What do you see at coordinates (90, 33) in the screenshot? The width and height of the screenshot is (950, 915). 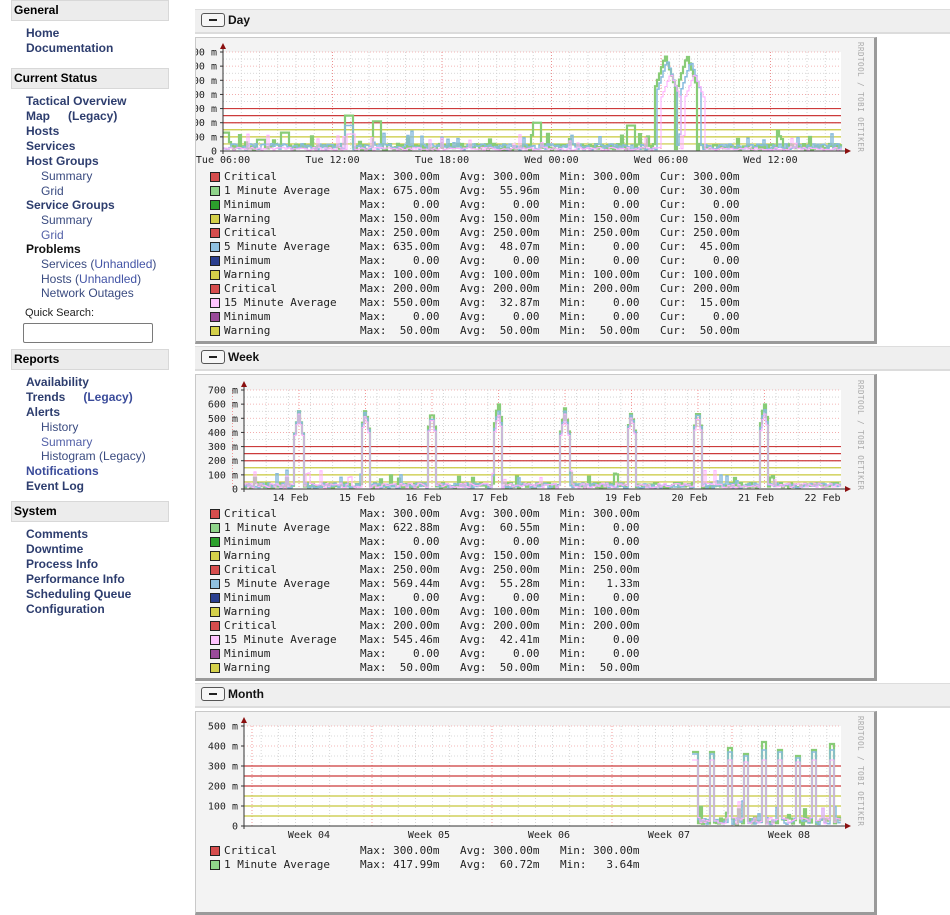 I see `nav-home: Home` at bounding box center [90, 33].